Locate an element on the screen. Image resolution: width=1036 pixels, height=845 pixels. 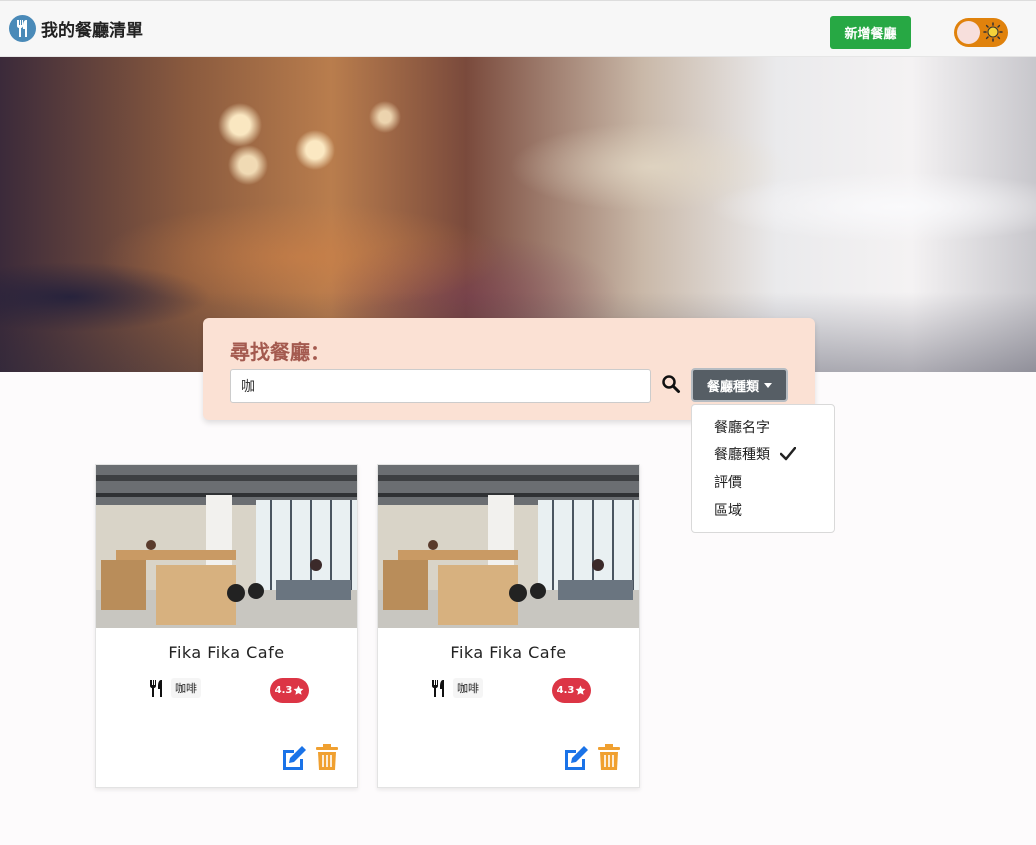
category-dropdown-button: 餐廳種類 is located at coordinates (739, 385).